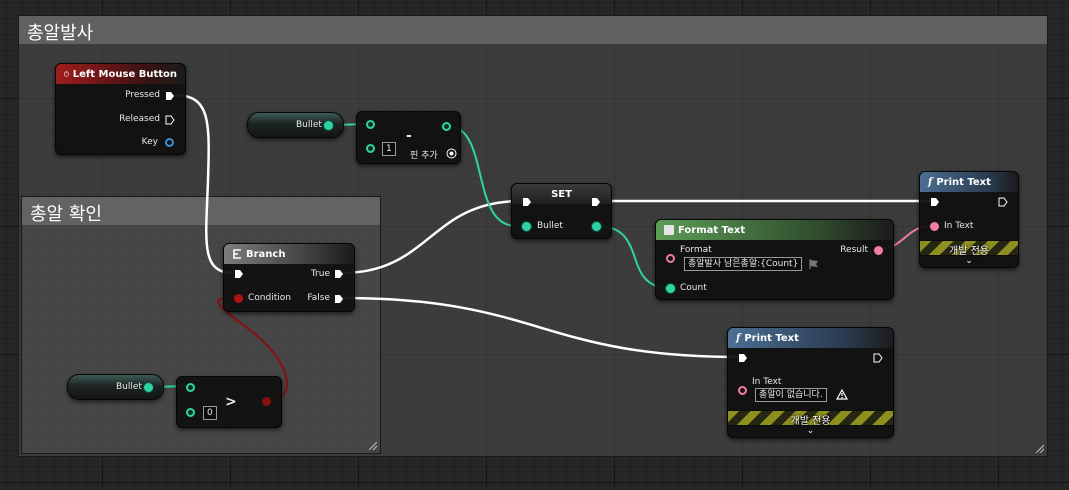 Image resolution: width=1069 pixels, height=490 pixels. What do you see at coordinates (774, 230) in the screenshot?
I see `node-header: Format Text` at bounding box center [774, 230].